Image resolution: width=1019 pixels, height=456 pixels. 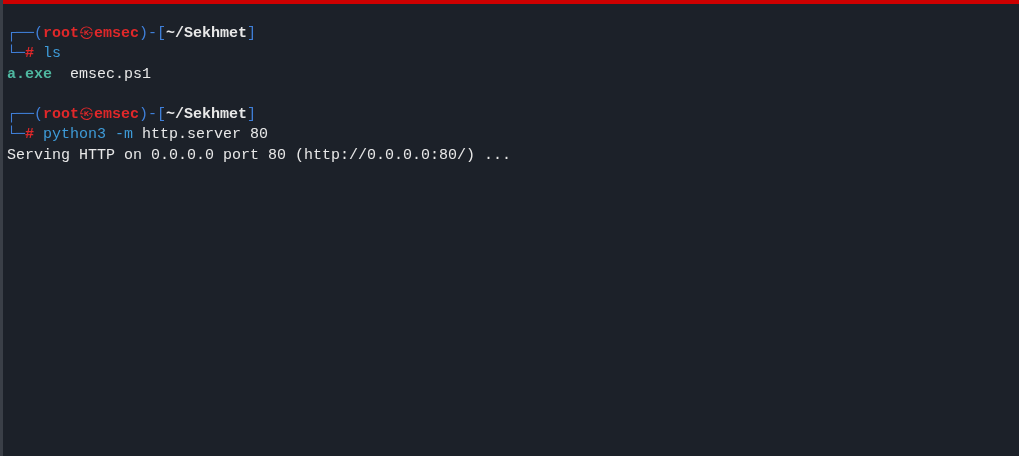 What do you see at coordinates (34, 54) in the screenshot?
I see `command-line: └─# ls` at bounding box center [34, 54].